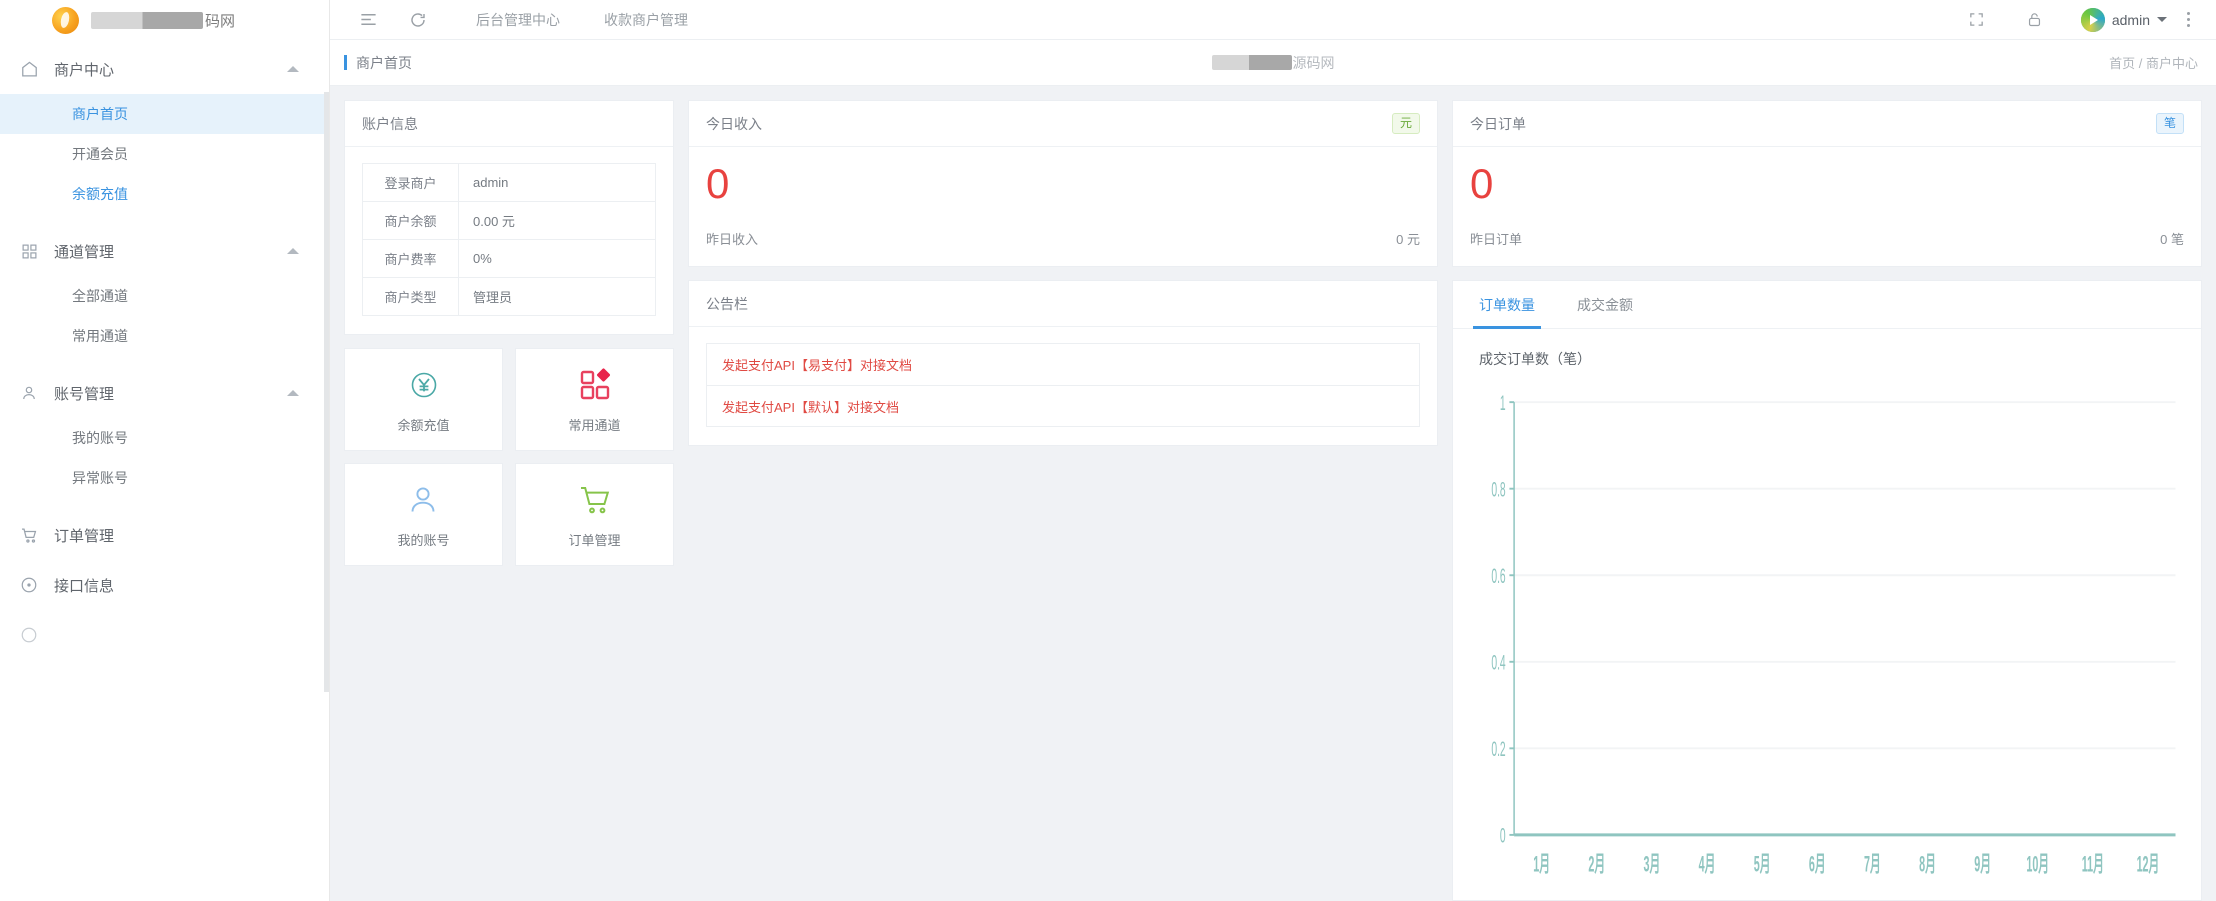  What do you see at coordinates (164, 393) in the screenshot?
I see `sidebar-group-account-management: 账号管理` at bounding box center [164, 393].